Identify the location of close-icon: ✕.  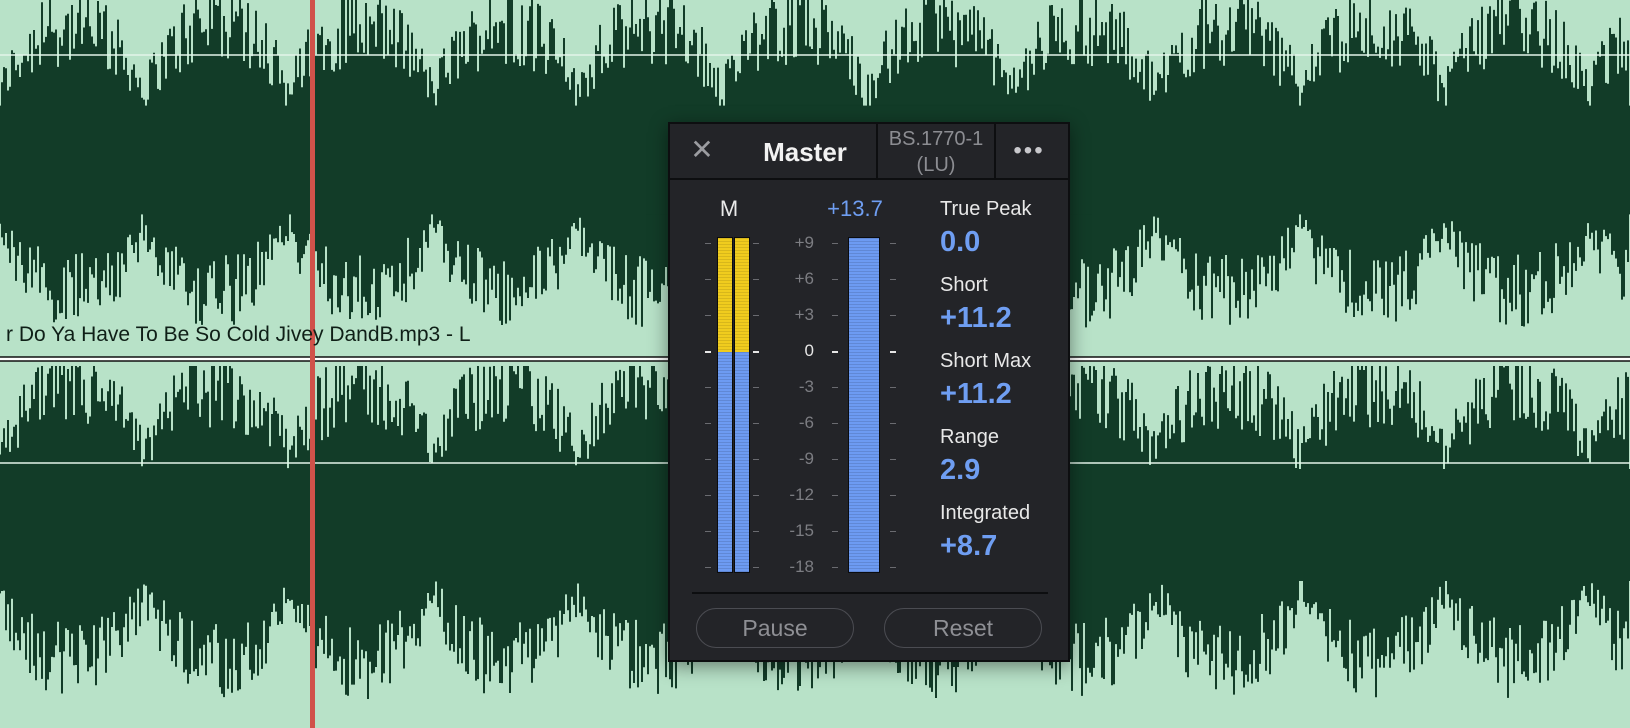
(702, 150).